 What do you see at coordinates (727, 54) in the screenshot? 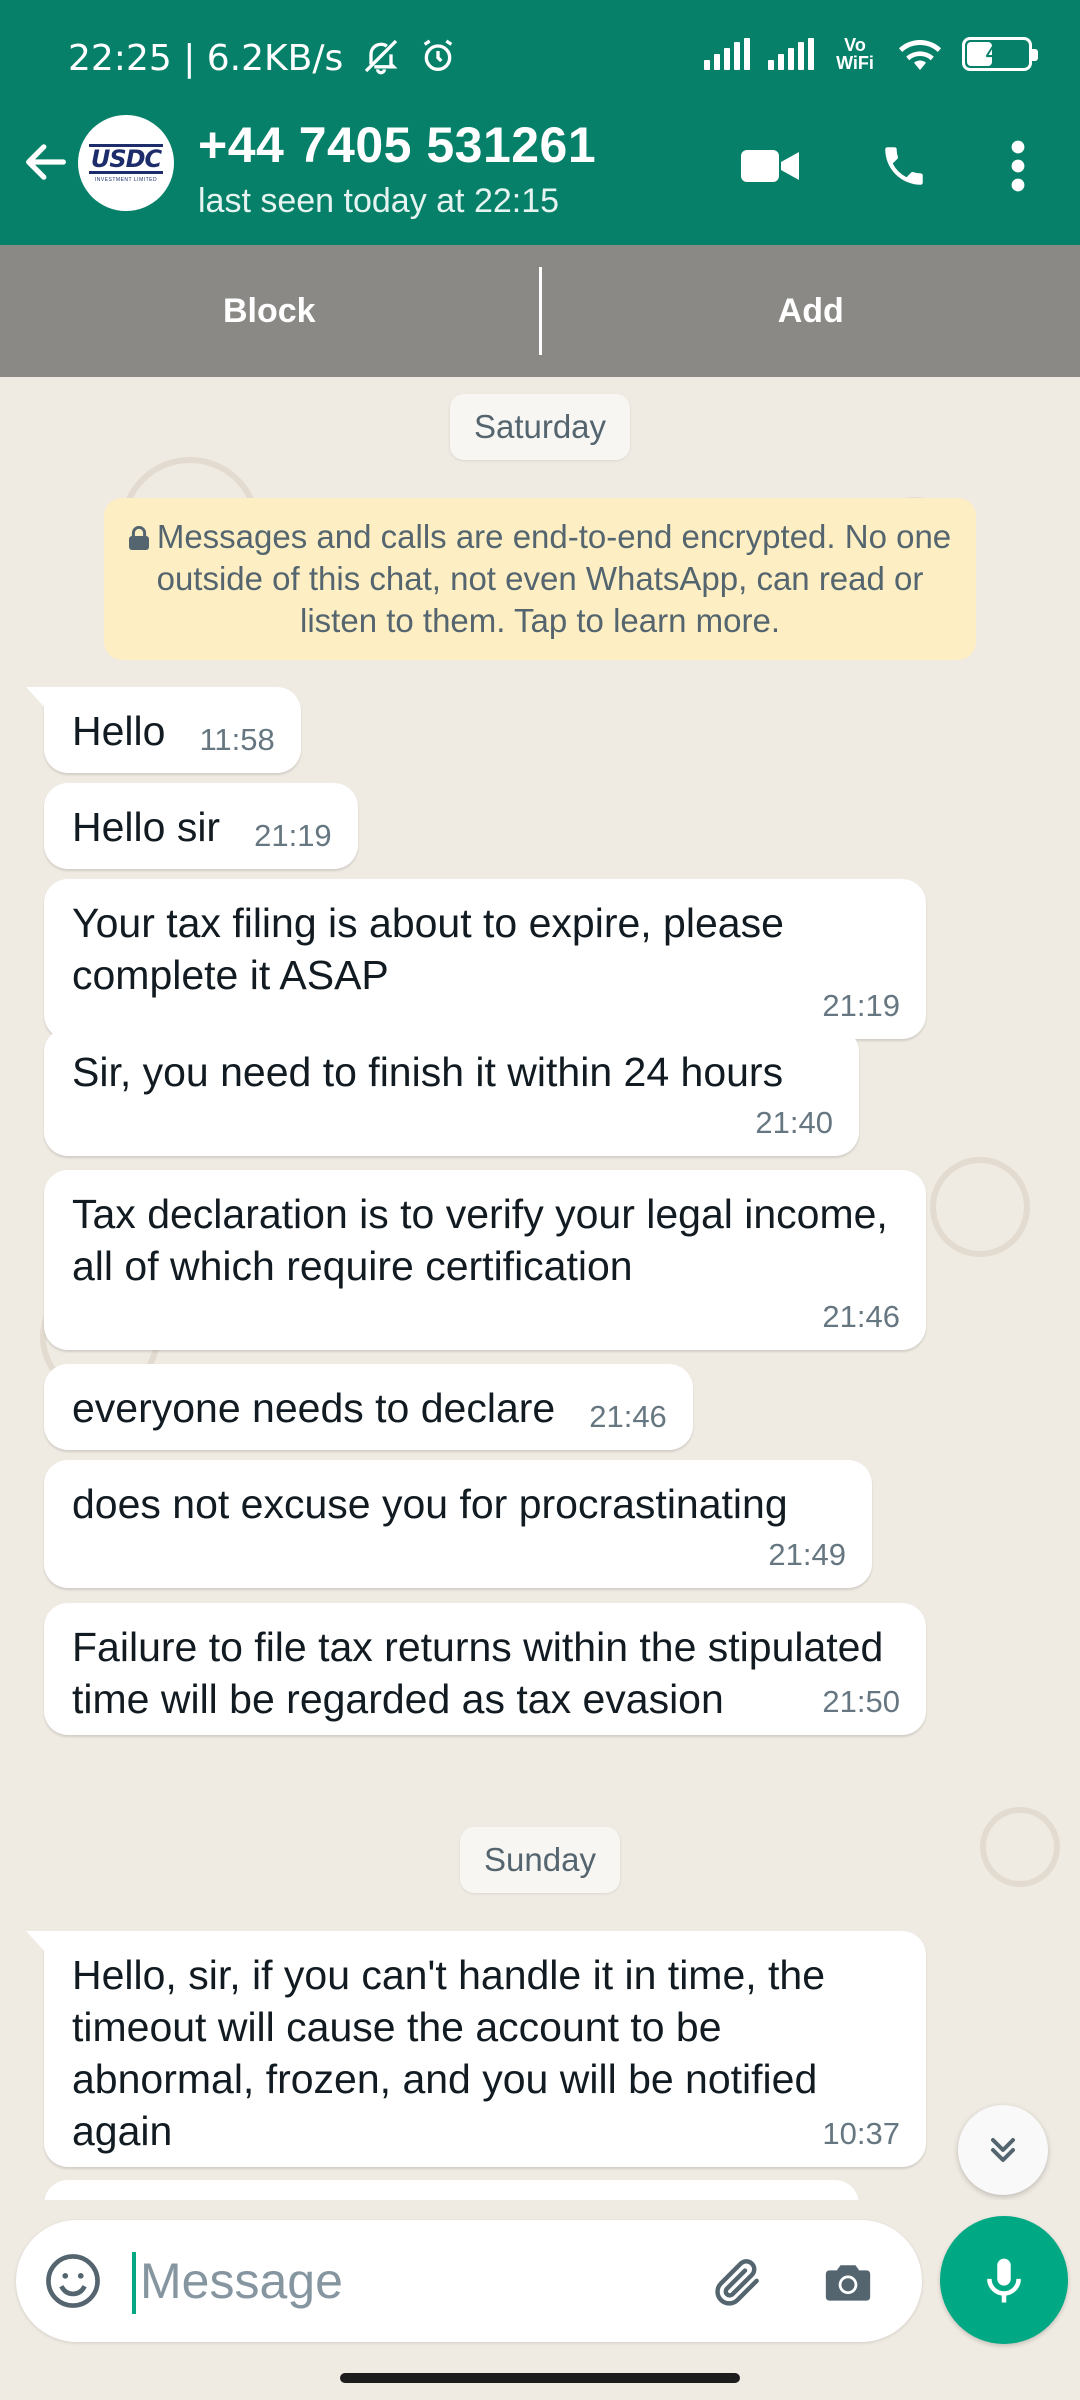
I see `signal-icon` at bounding box center [727, 54].